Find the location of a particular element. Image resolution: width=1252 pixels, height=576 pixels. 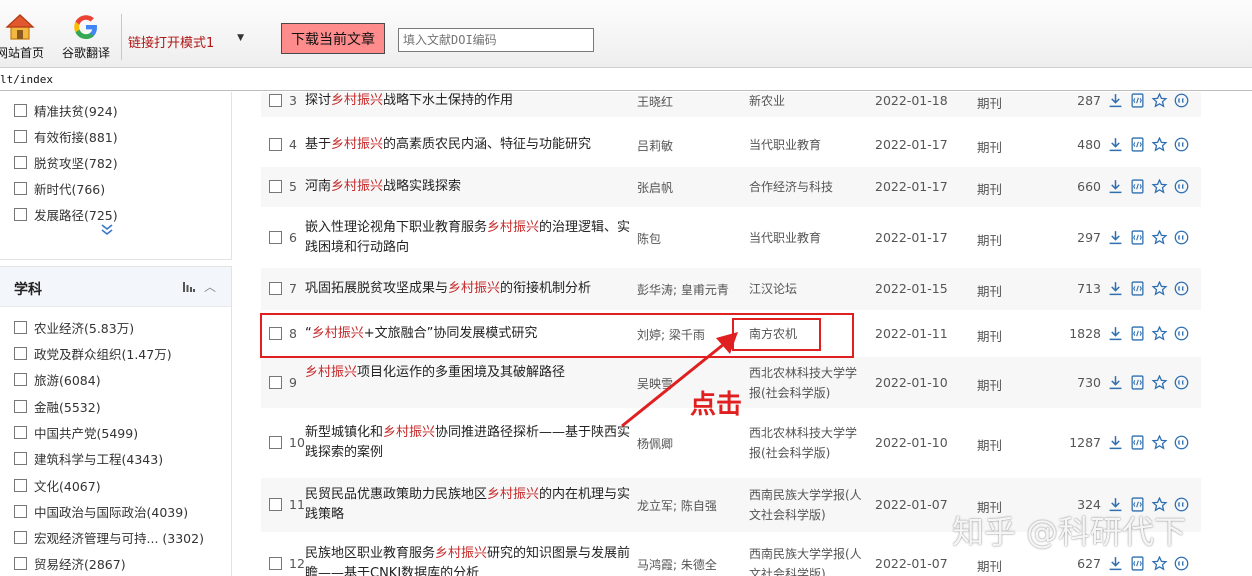

author-link: 龙立军; 陈自强 is located at coordinates (692, 505).